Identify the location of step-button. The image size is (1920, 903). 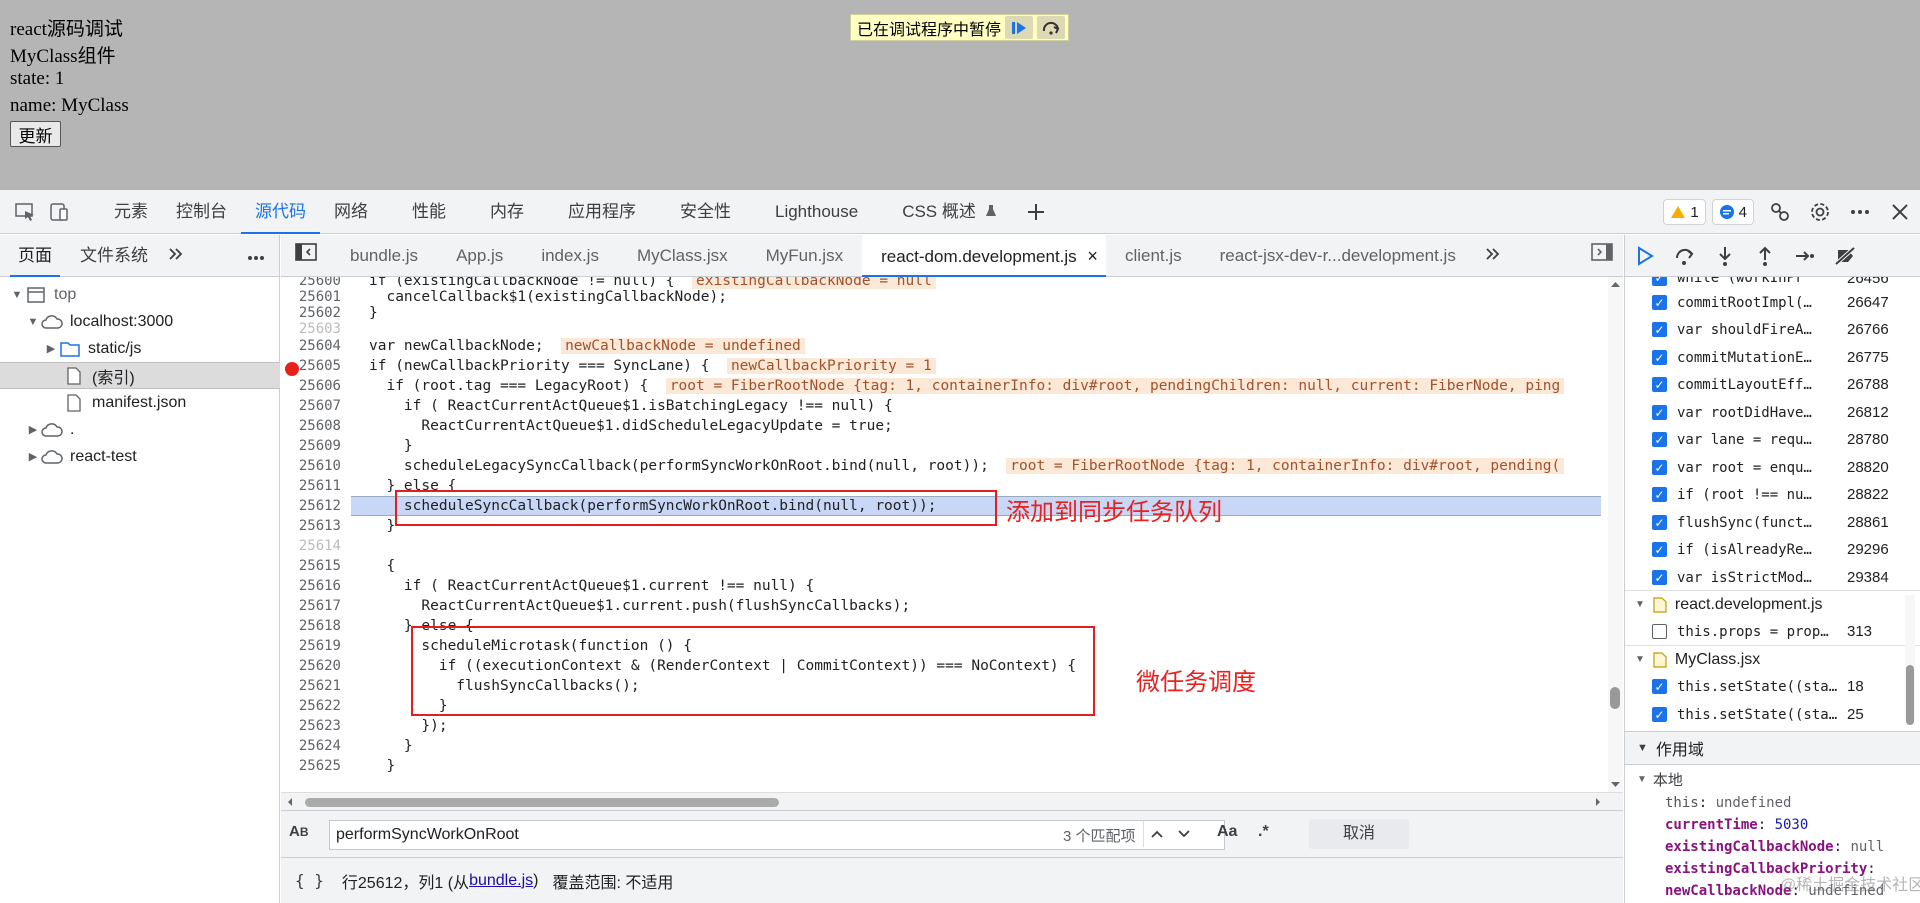
(1805, 256).